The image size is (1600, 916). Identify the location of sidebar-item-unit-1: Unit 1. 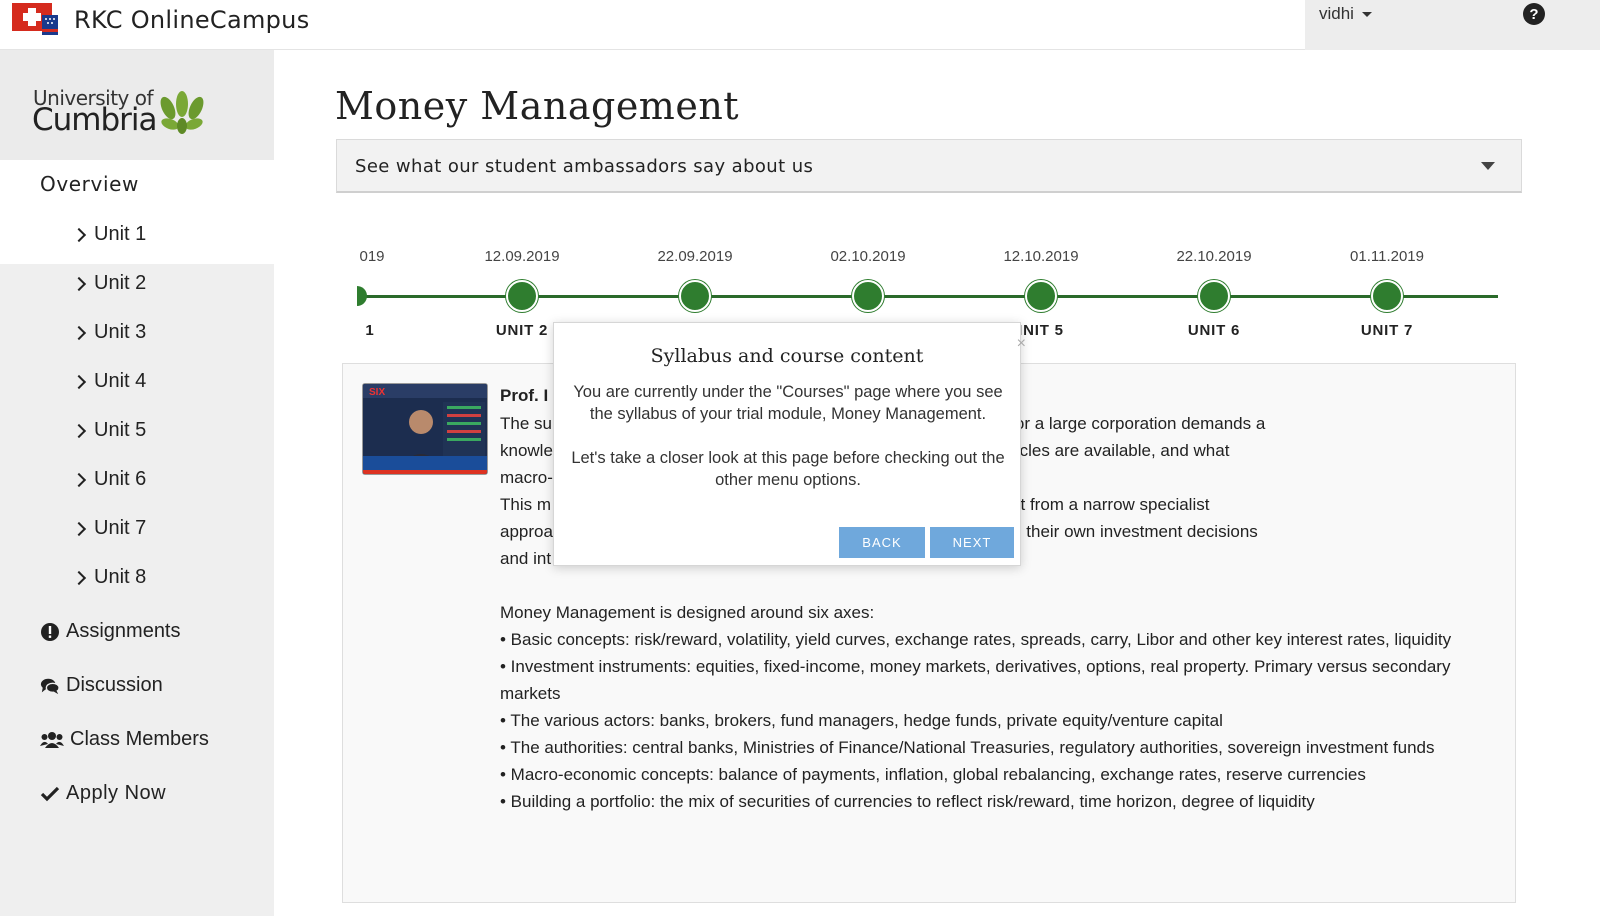
(109, 234).